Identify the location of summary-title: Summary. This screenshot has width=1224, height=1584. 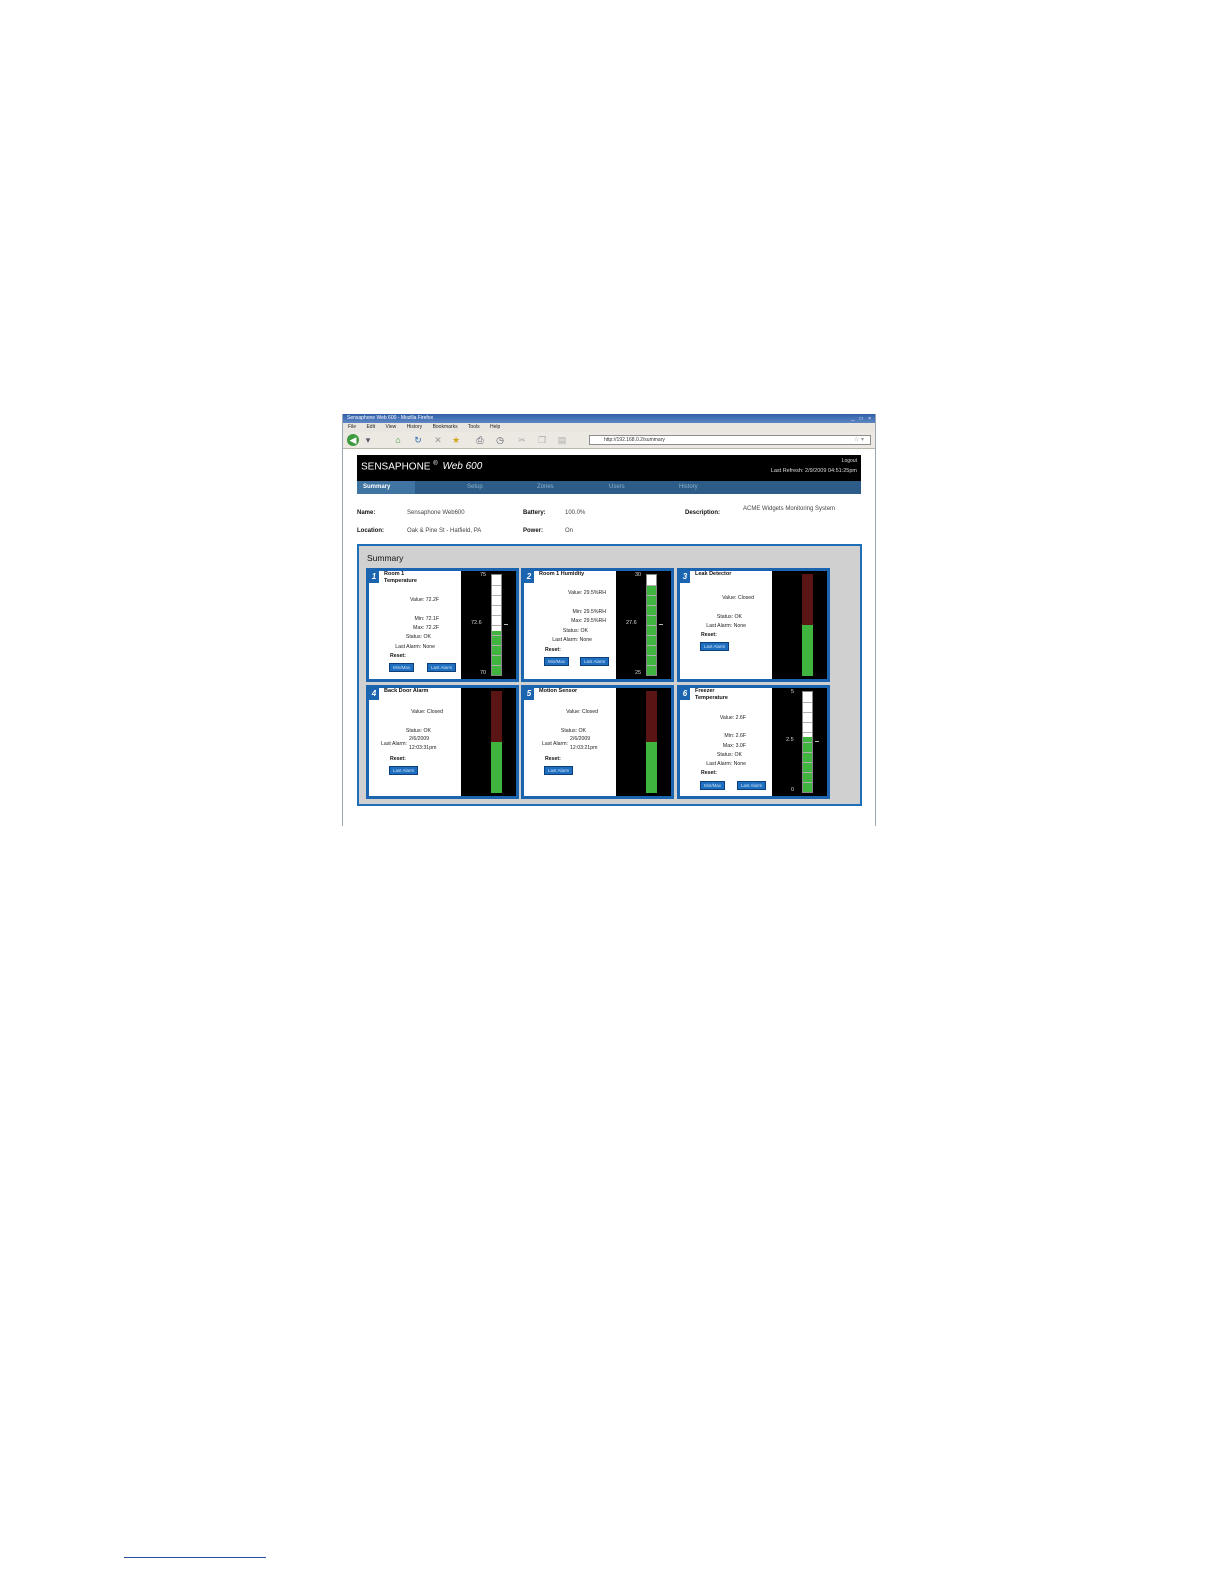
(385, 558).